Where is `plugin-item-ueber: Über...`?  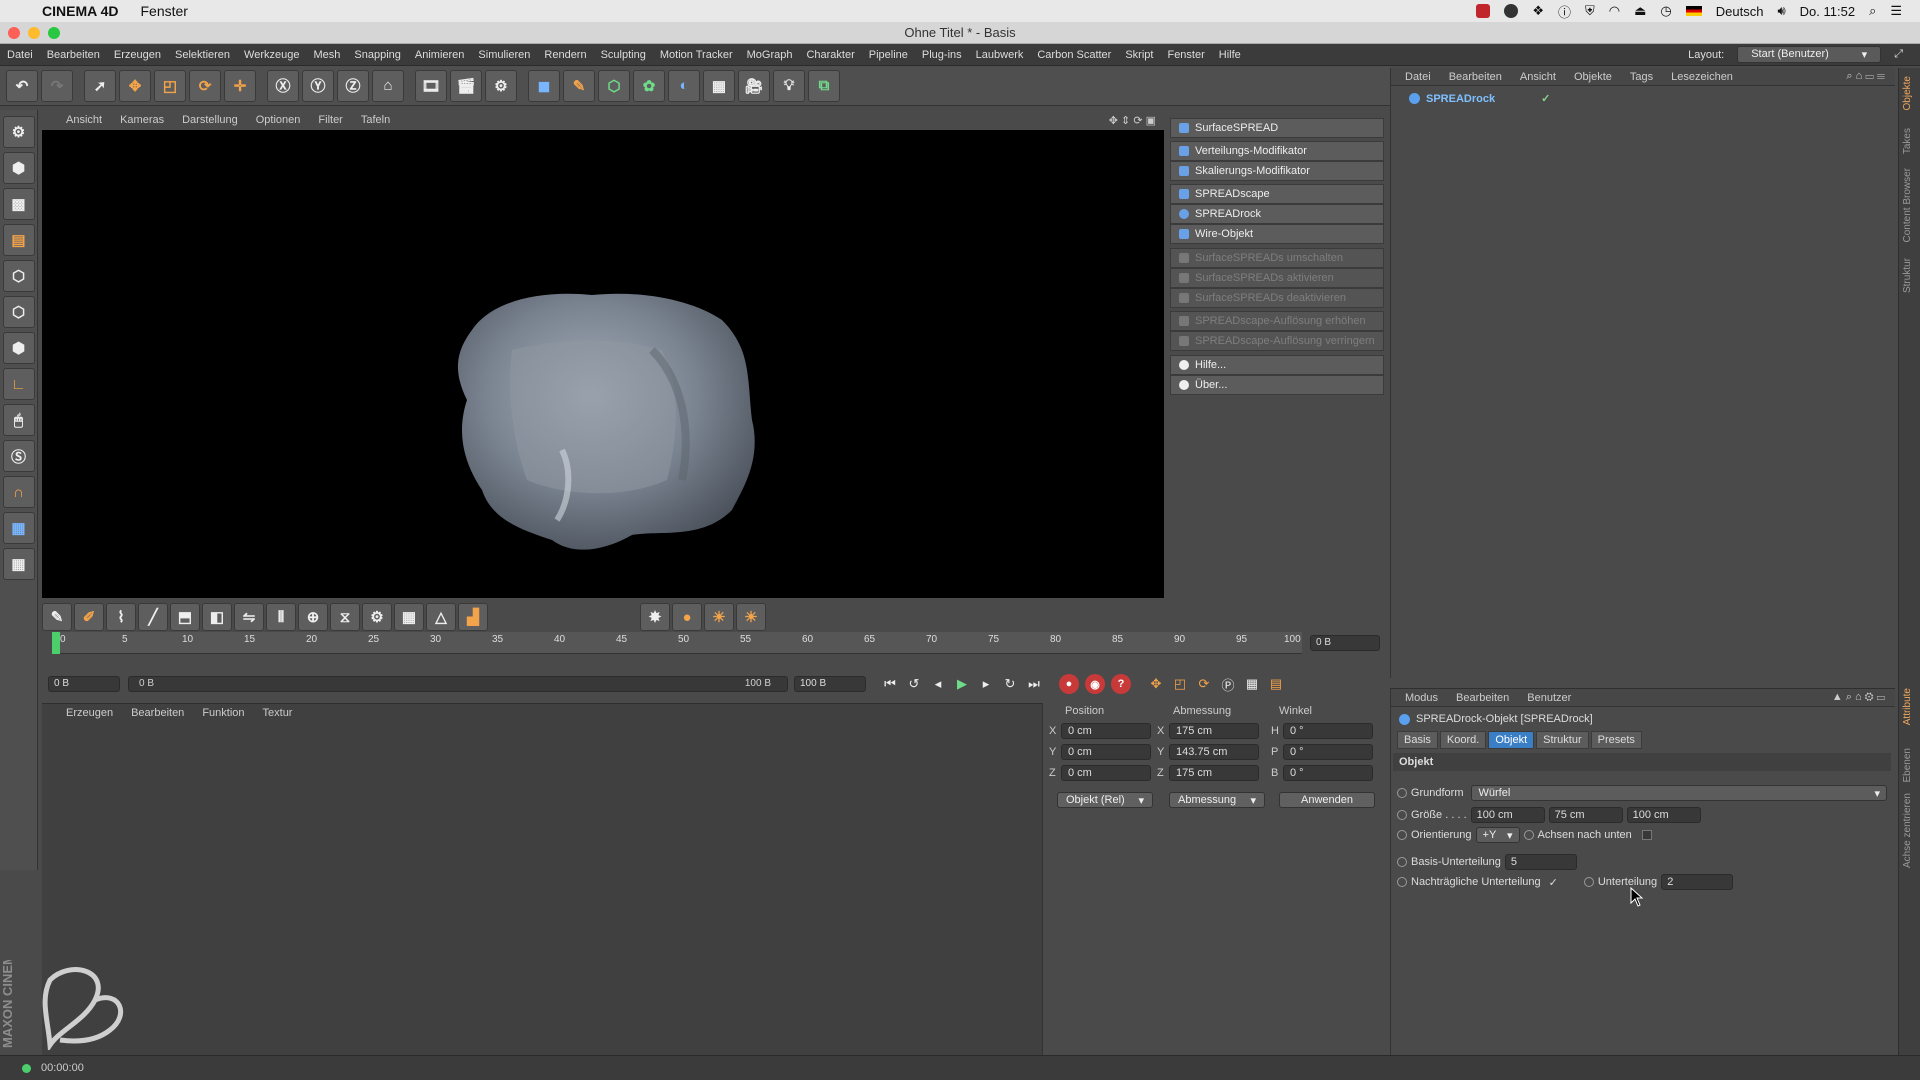
plugin-item-ueber: Über... is located at coordinates (1277, 385).